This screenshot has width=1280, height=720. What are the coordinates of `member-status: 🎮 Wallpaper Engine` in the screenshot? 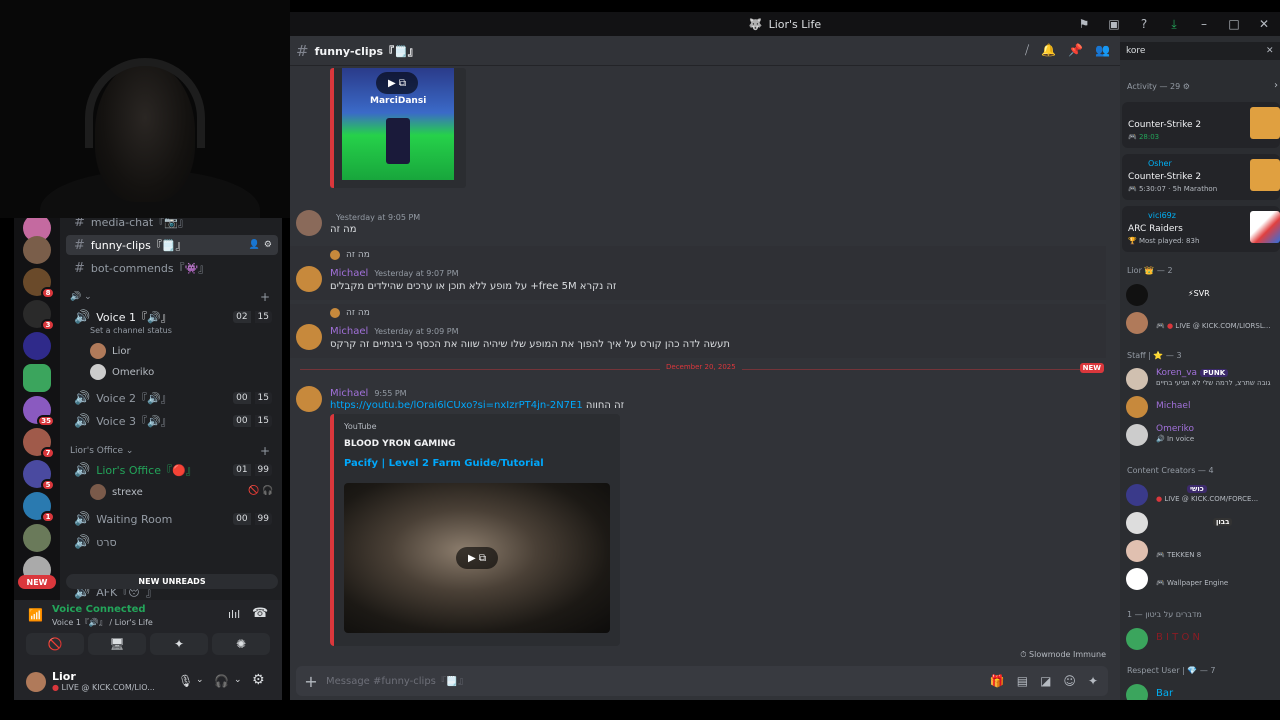 It's located at (1192, 583).